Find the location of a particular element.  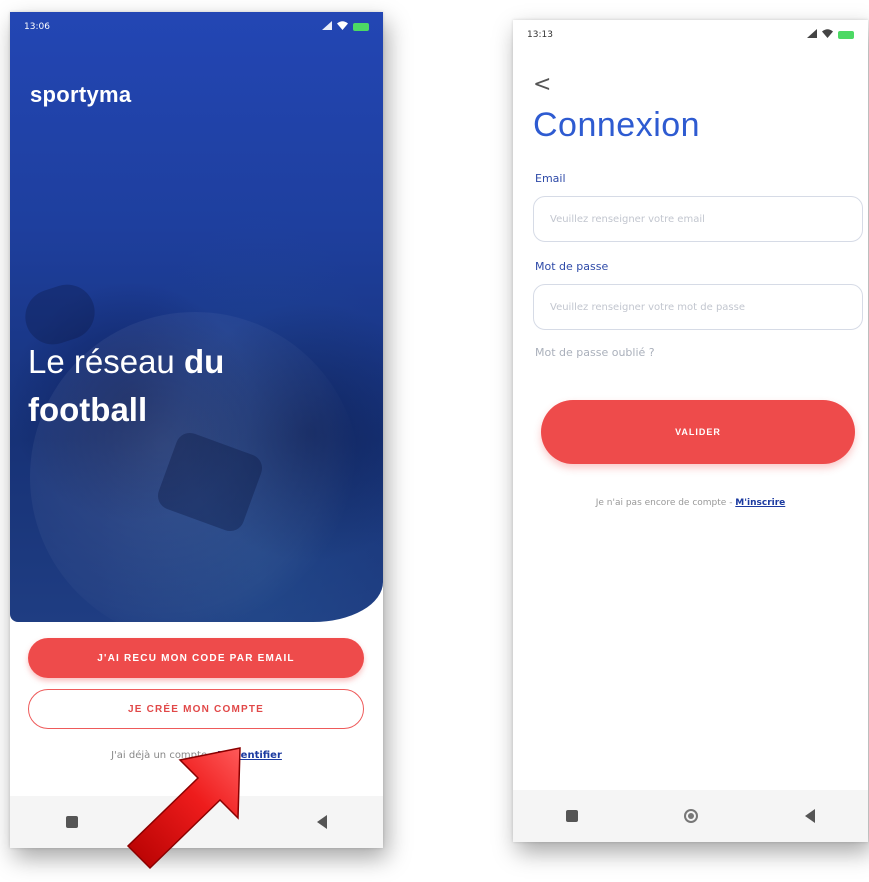

submit-button: VALIDER is located at coordinates (698, 432).